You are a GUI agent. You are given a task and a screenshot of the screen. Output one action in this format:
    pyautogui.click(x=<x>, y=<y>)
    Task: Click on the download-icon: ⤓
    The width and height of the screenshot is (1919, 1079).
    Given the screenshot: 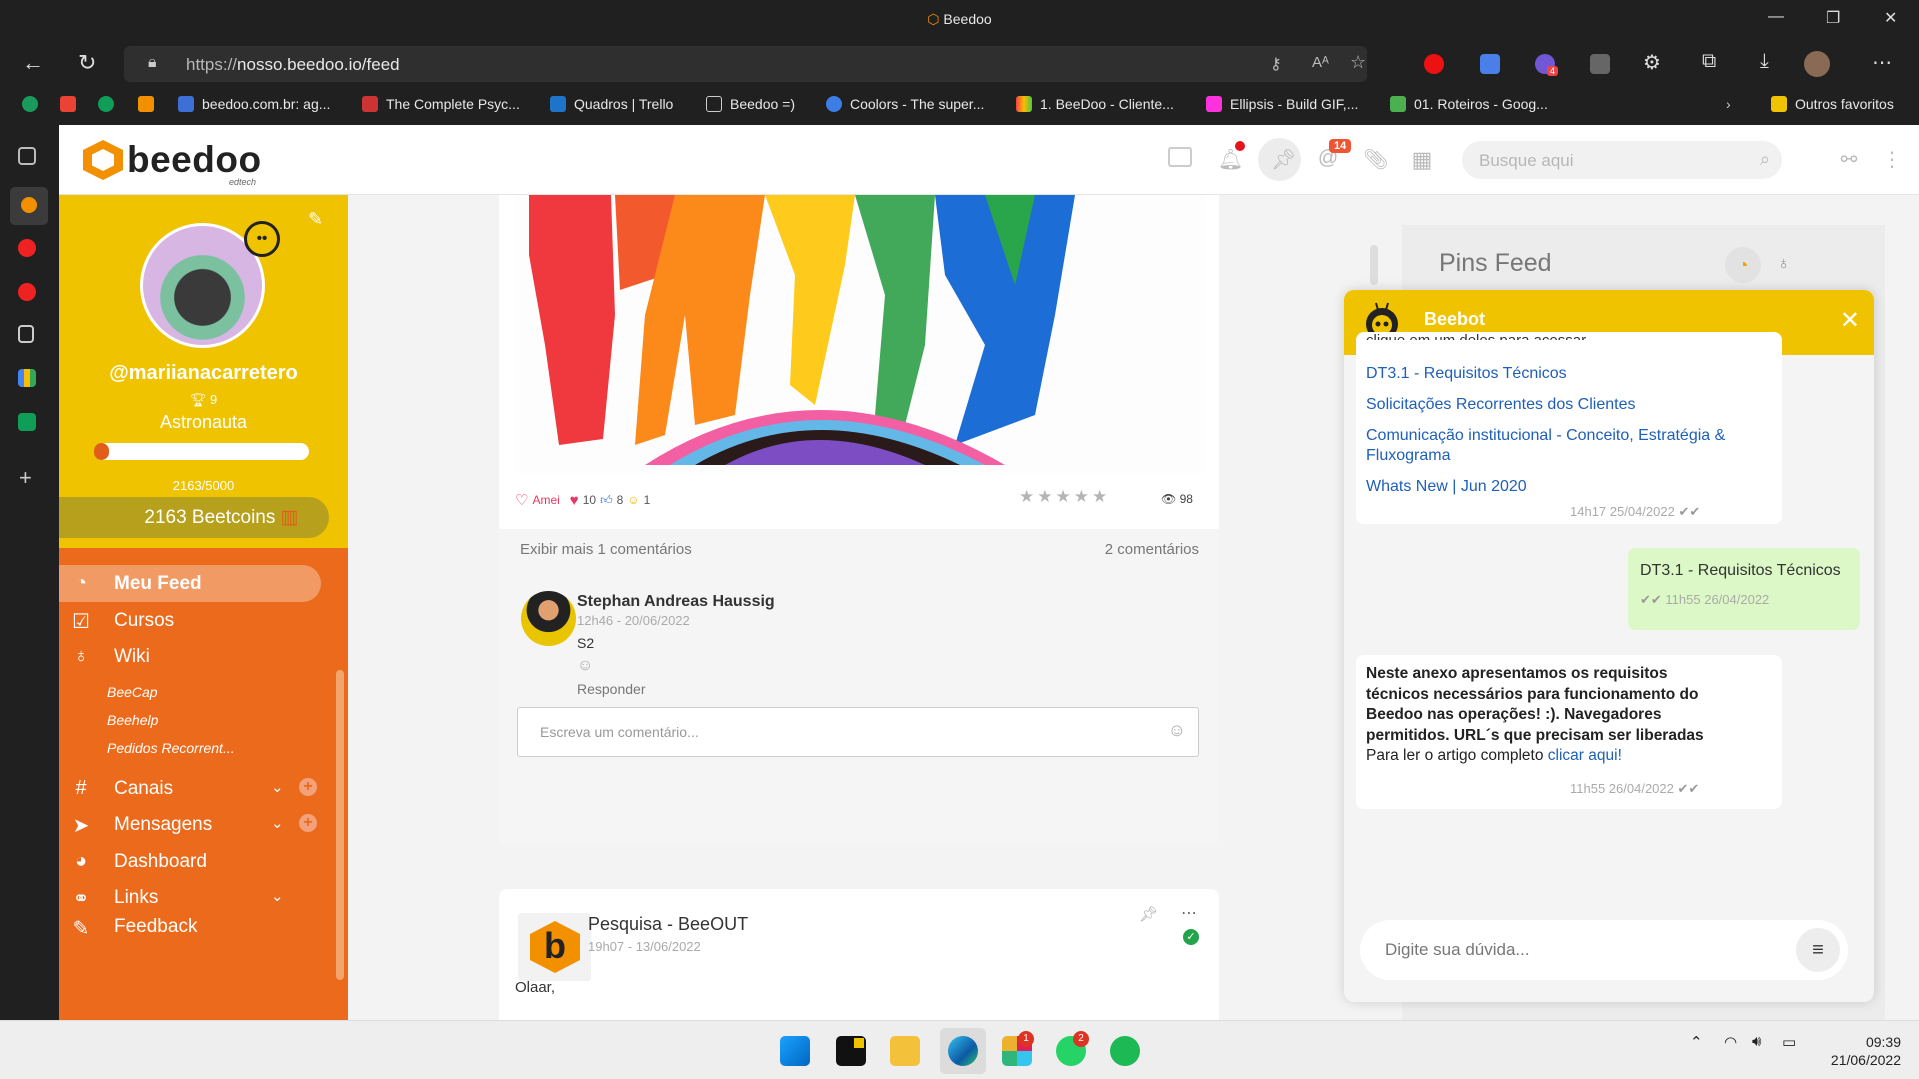 What is the action you would take?
    pyautogui.click(x=1764, y=61)
    